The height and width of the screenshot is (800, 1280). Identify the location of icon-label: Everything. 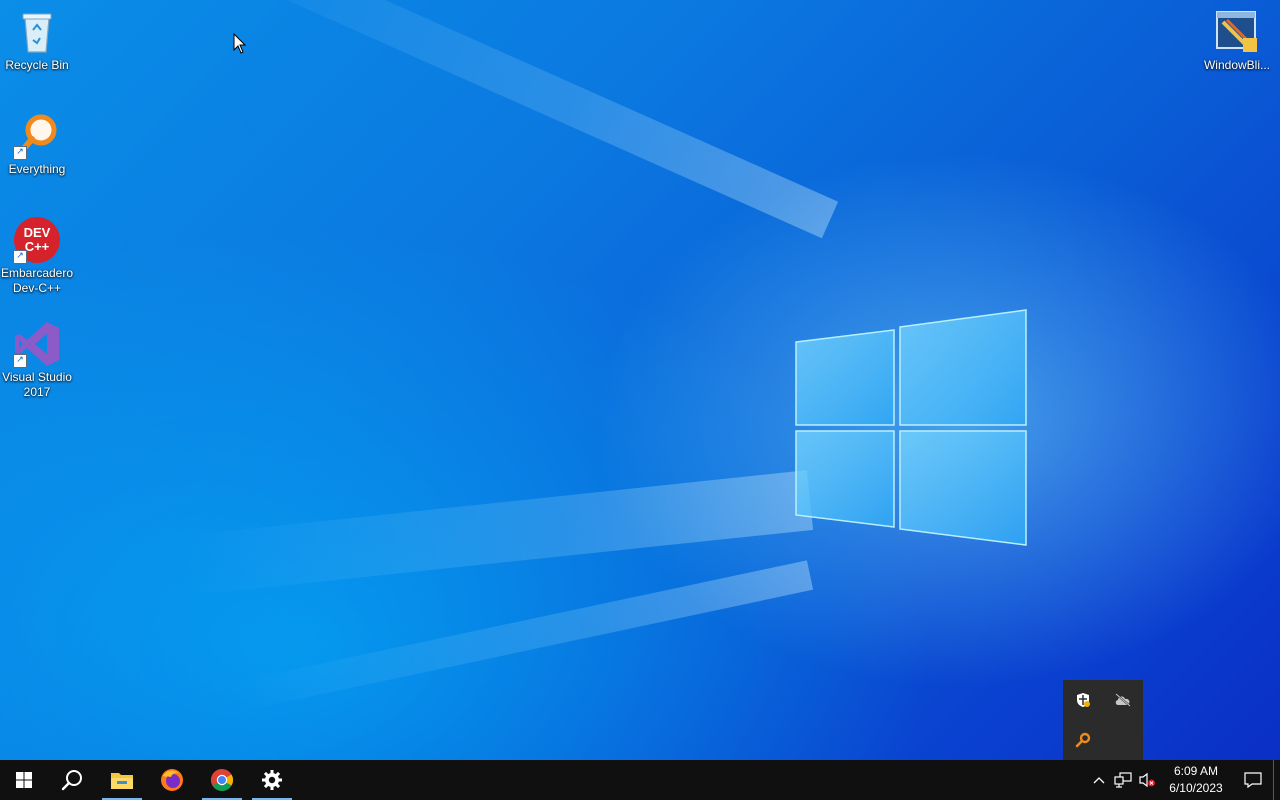
(37, 169).